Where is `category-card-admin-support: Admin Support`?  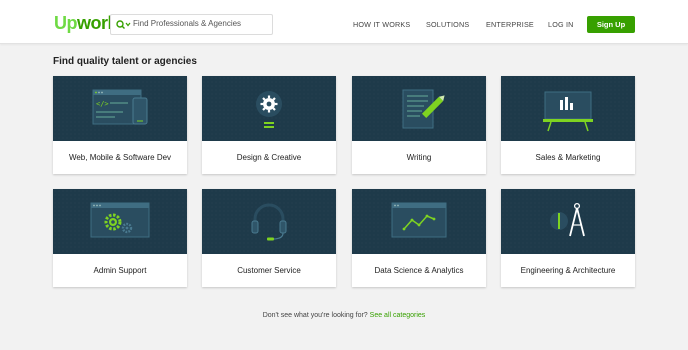 category-card-admin-support: Admin Support is located at coordinates (120, 238).